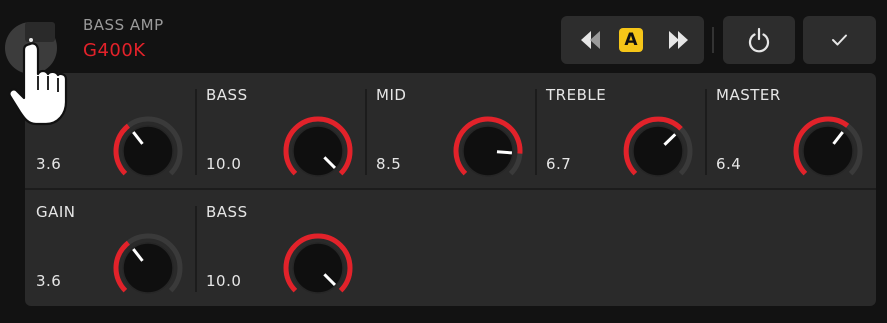 The image size is (887, 323). What do you see at coordinates (110, 130) in the screenshot?
I see `knob-cell: 3.6` at bounding box center [110, 130].